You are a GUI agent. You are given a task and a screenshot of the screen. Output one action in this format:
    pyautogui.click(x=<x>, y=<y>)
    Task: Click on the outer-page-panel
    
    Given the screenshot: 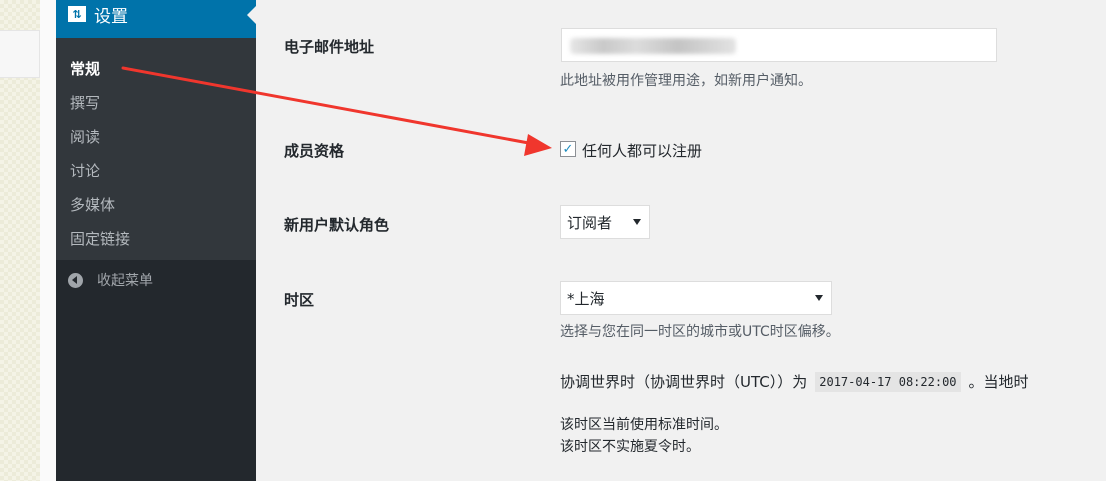 What is the action you would take?
    pyautogui.click(x=20, y=54)
    